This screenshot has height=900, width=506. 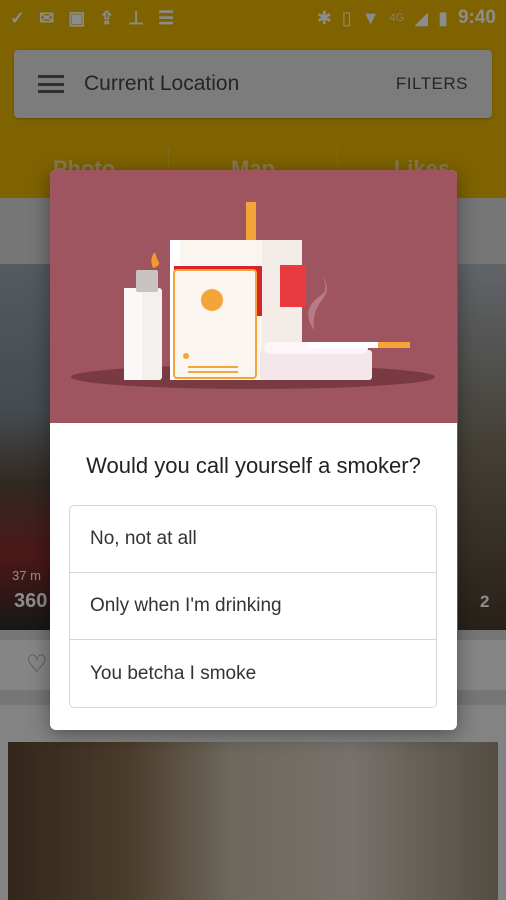 I want to click on dialog-question: Would you call yourself a smoker?, so click(x=253, y=465).